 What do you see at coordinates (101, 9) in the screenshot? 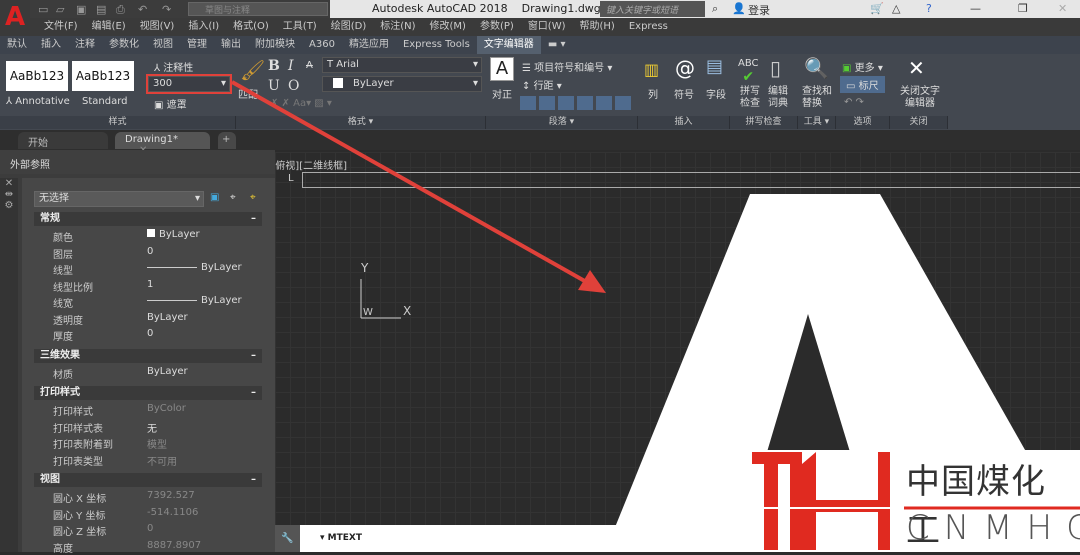
I see `saveas-icon: ▤` at bounding box center [101, 9].